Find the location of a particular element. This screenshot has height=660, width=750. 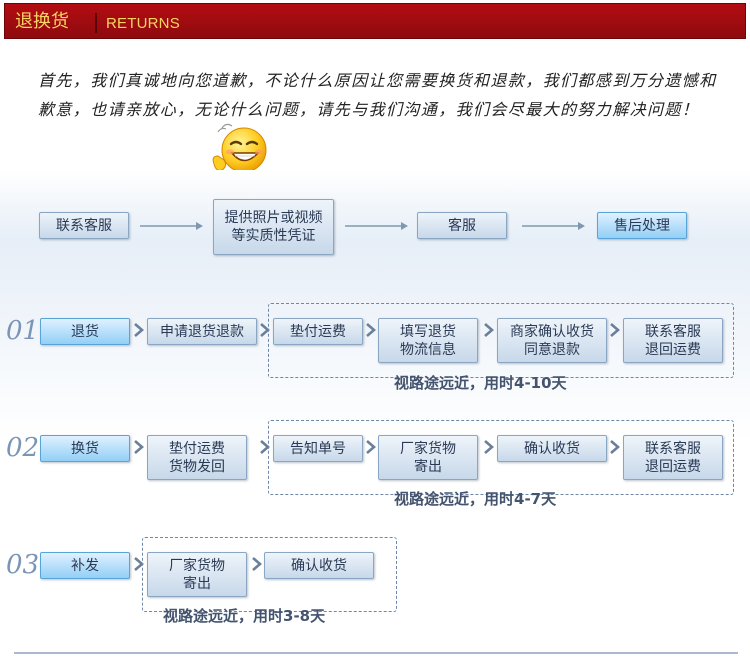

process-step-label: 联系客服 is located at coordinates (84, 225).